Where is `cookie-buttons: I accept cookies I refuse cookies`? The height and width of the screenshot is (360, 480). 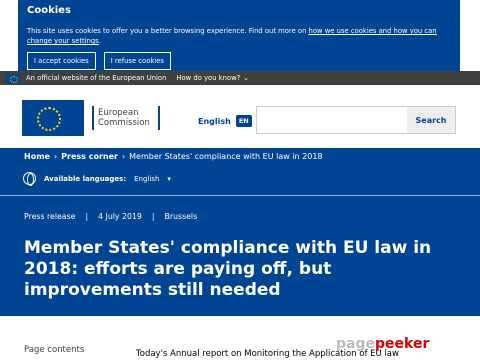 cookie-buttons: I accept cookies I refuse cookies is located at coordinates (239, 61).